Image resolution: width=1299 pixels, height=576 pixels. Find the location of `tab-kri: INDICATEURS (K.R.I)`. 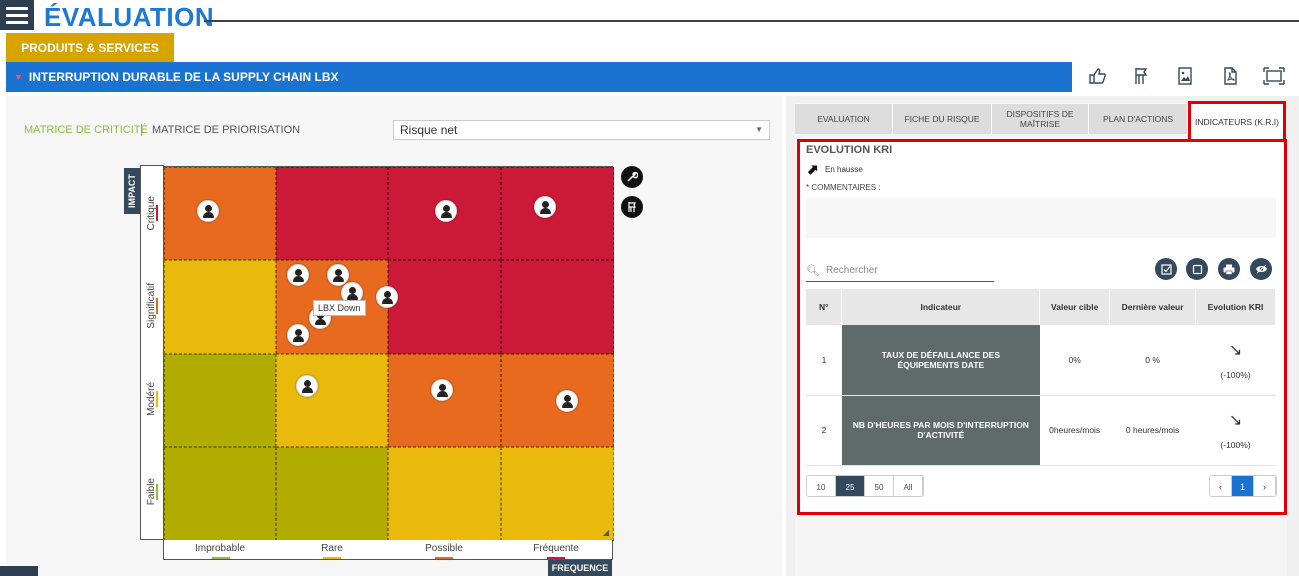

tab-kri: INDICATEURS (K.R.I) is located at coordinates (1237, 120).